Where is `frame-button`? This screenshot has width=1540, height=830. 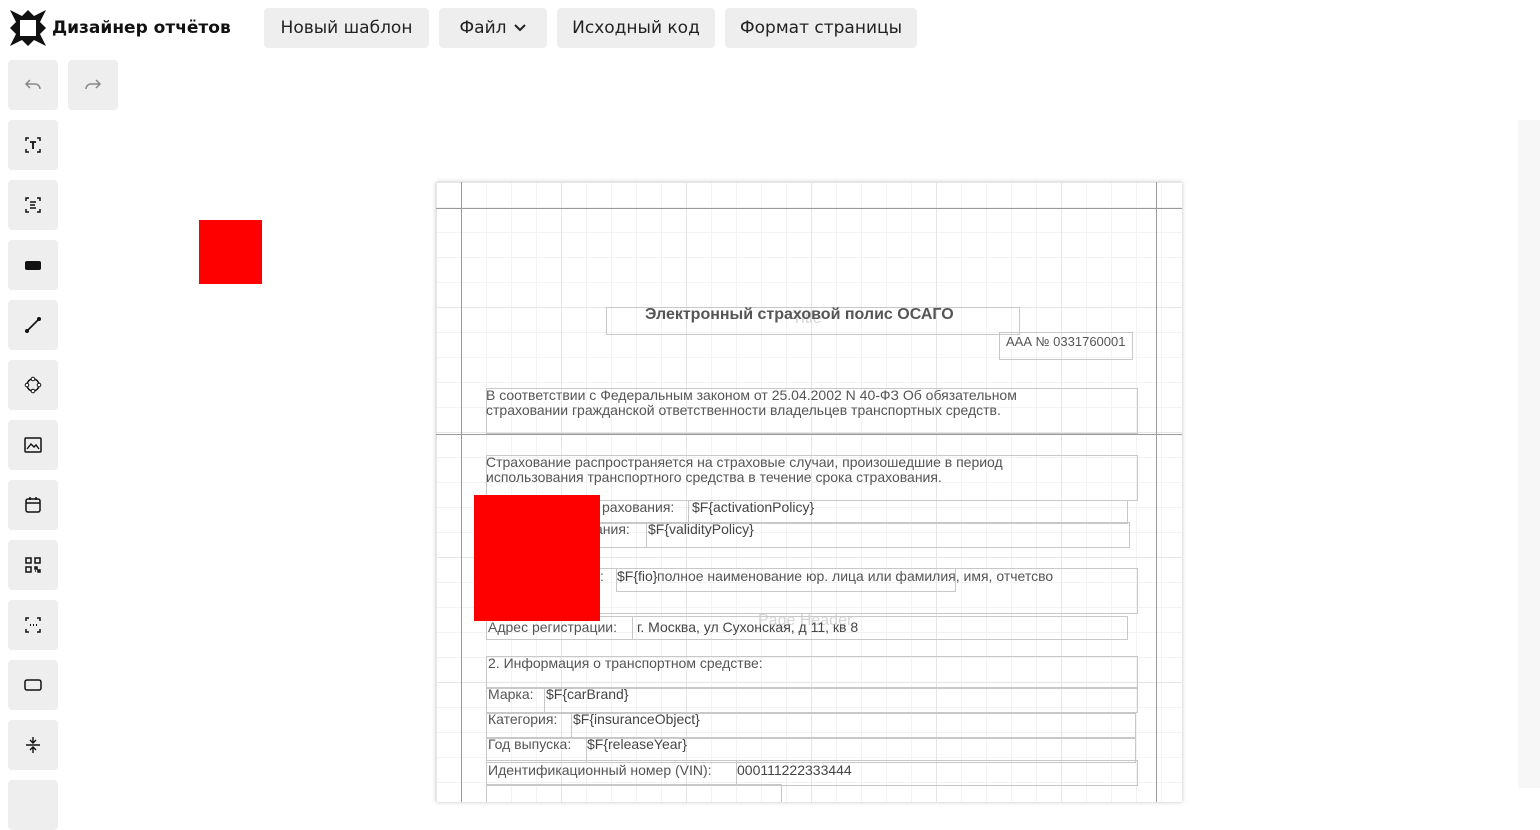 frame-button is located at coordinates (33, 685).